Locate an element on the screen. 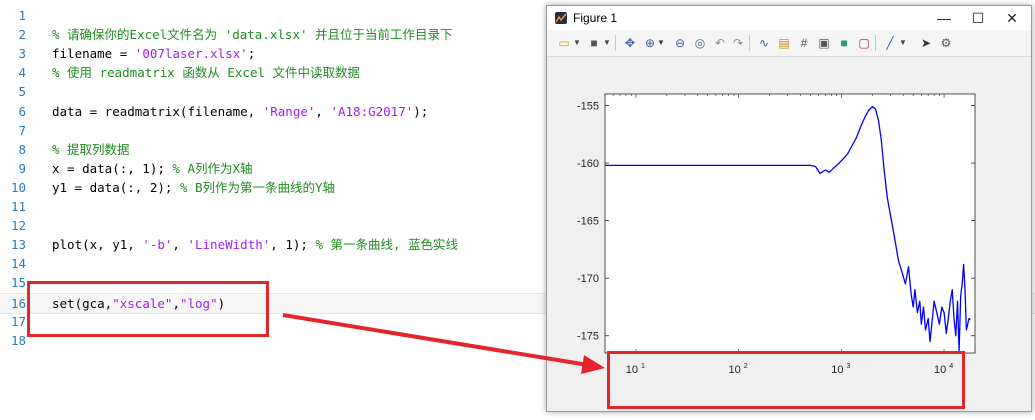  annotation-arrow-line is located at coordinates (435, 340).